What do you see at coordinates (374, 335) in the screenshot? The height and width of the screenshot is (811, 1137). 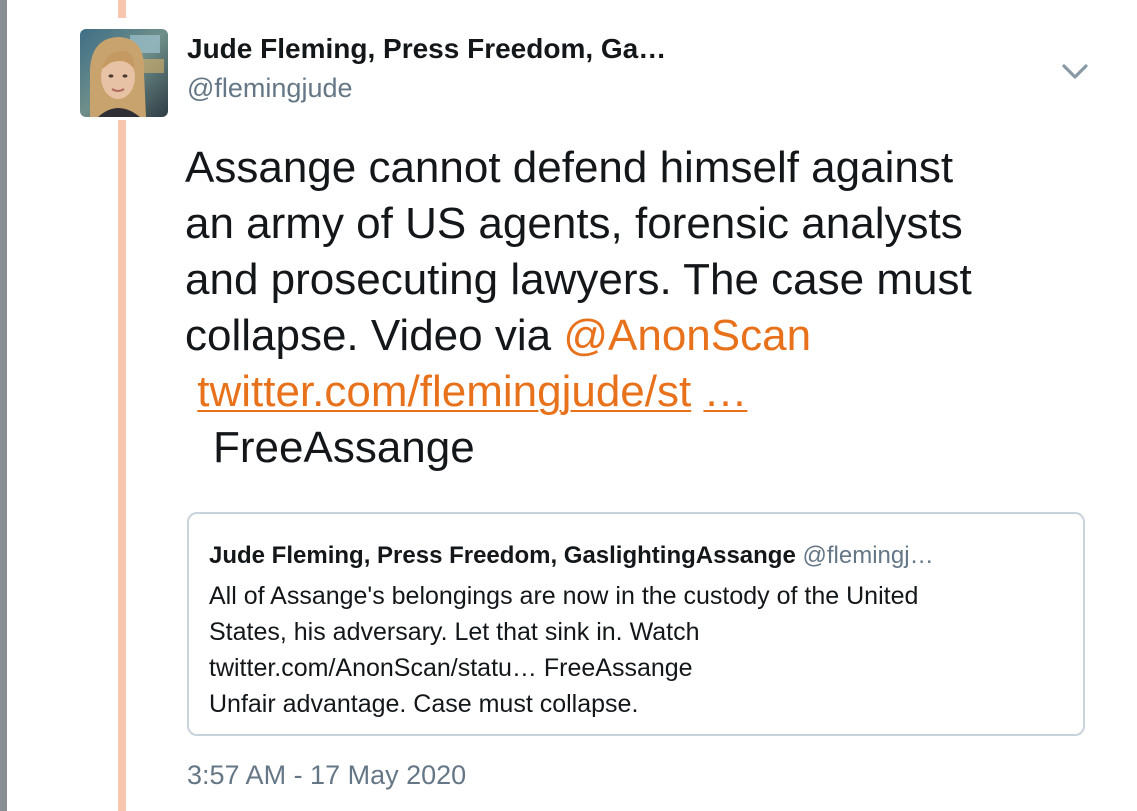 I see `tweet-text-segment: collapse. Video via` at bounding box center [374, 335].